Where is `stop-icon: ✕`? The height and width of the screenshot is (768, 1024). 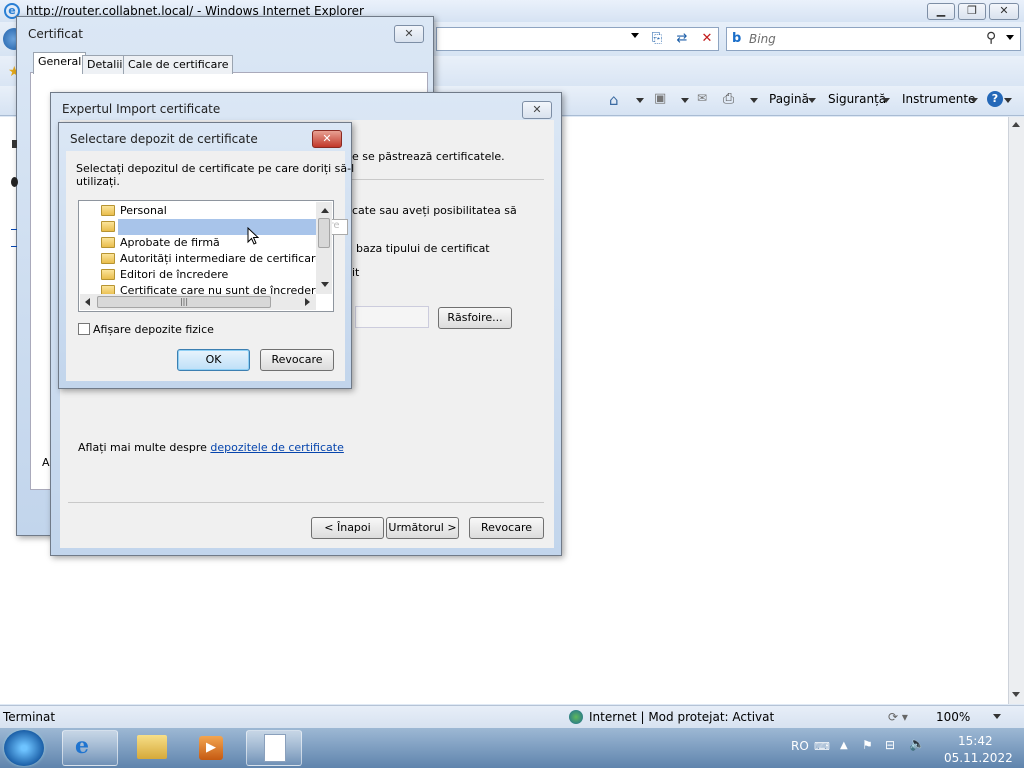 stop-icon: ✕ is located at coordinates (707, 39).